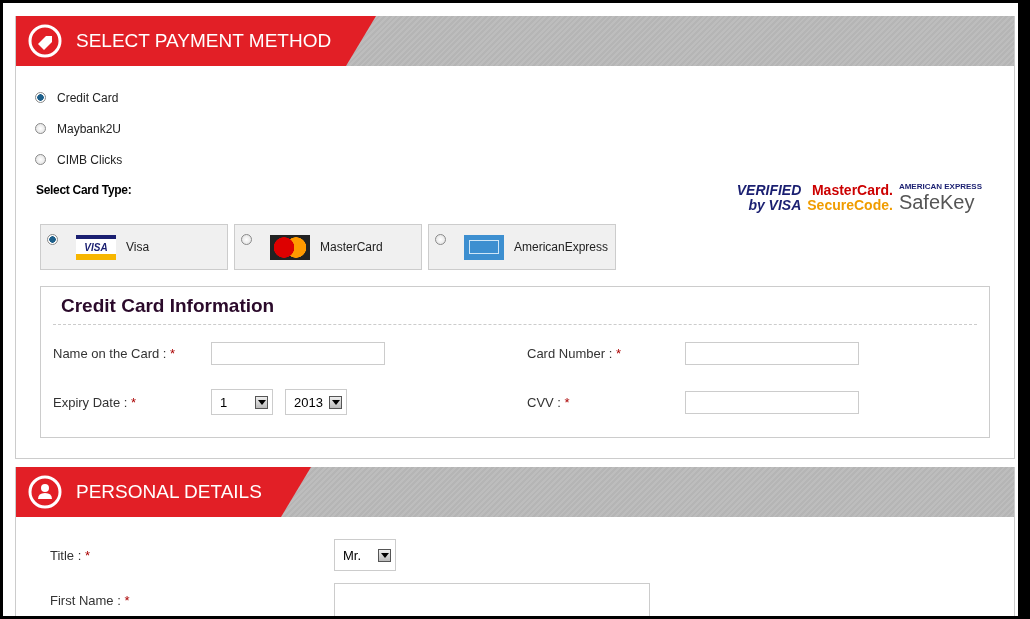 The width and height of the screenshot is (1030, 619). What do you see at coordinates (45, 492) in the screenshot?
I see `person-icon` at bounding box center [45, 492].